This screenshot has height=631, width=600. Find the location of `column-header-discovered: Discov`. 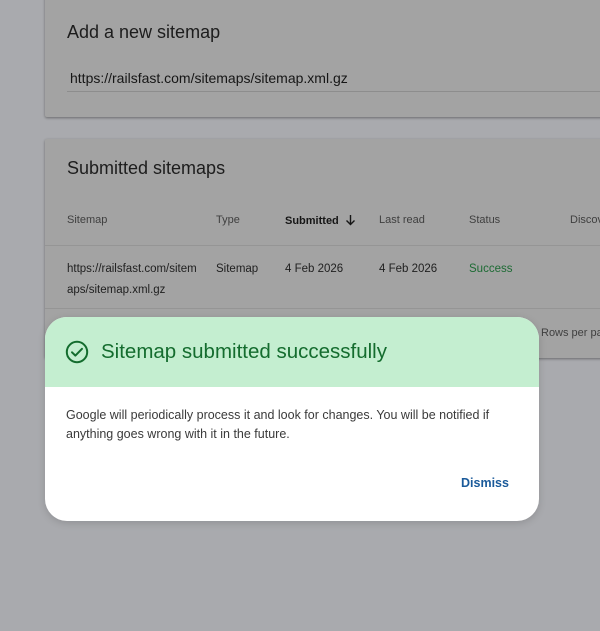

column-header-discovered: Discov is located at coordinates (585, 220).